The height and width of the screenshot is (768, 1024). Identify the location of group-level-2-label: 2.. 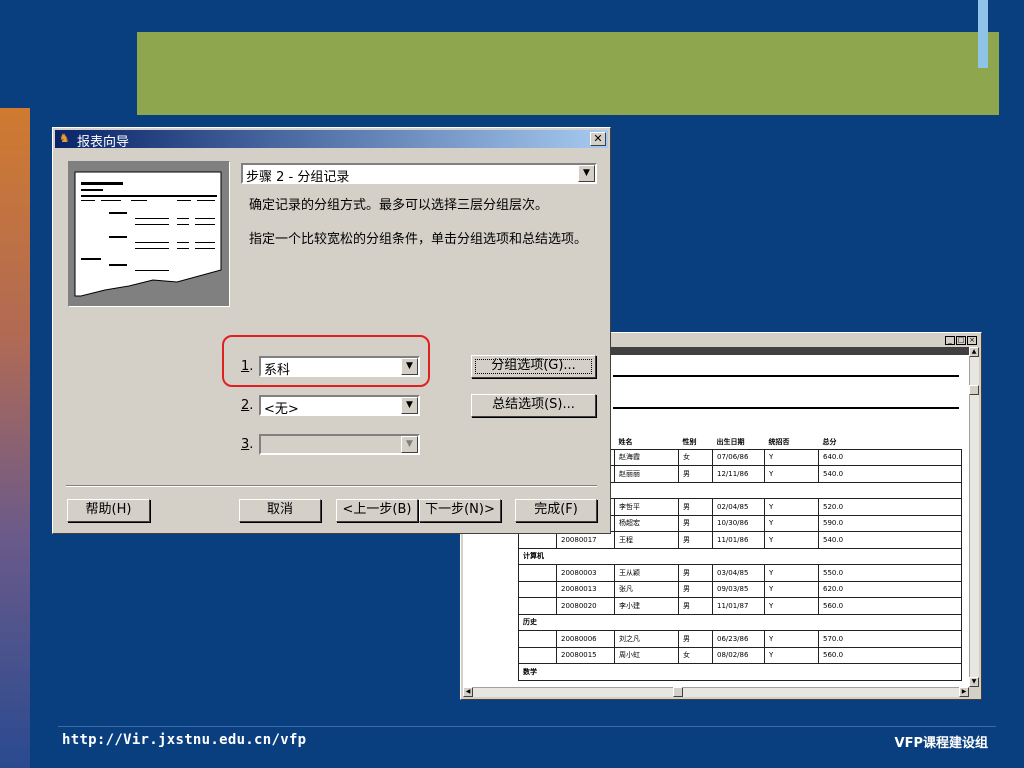
(247, 405).